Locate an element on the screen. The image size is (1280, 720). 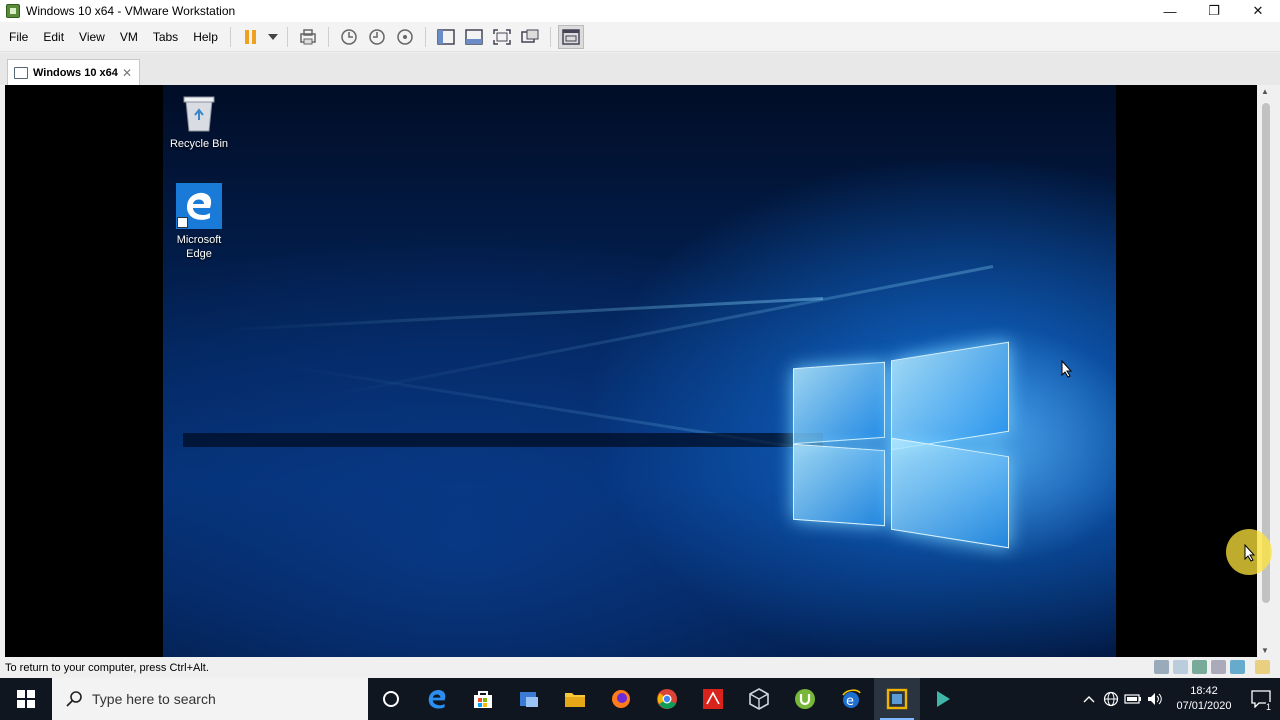
scrollbar-thumb is located at coordinates (1266, 353).